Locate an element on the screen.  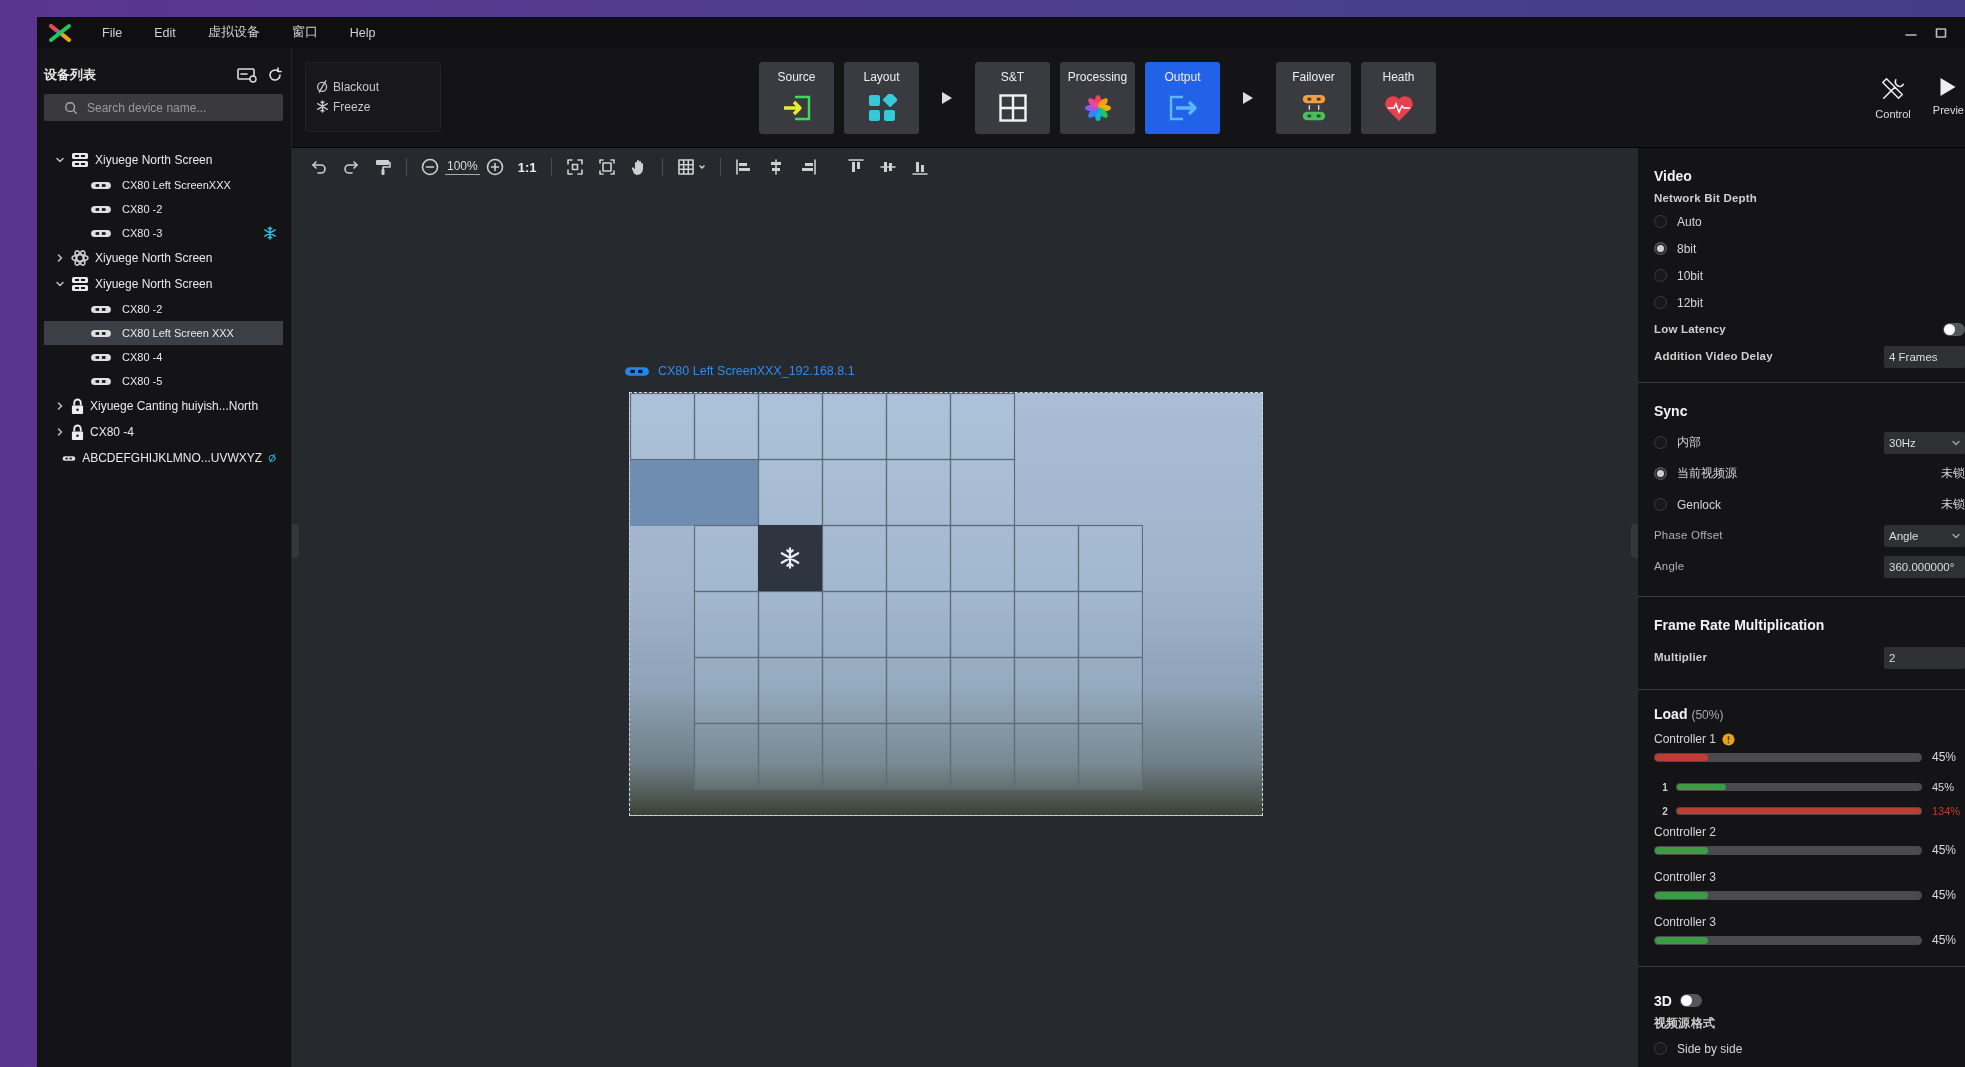
paint-roller-icon is located at coordinates (383, 167).